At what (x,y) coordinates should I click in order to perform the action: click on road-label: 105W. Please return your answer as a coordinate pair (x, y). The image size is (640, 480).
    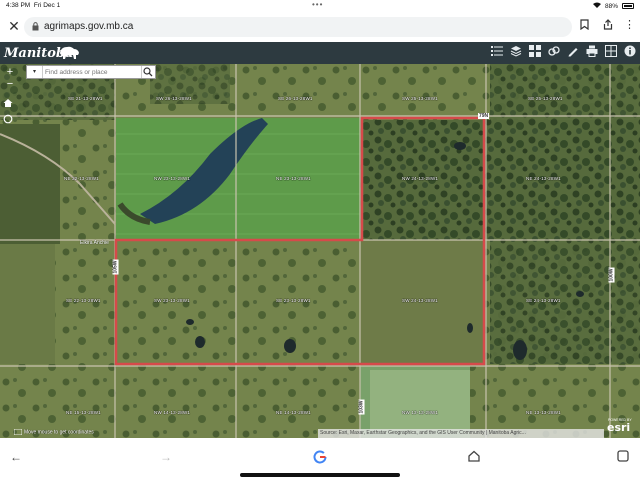
    Looking at the image, I should click on (115, 267).